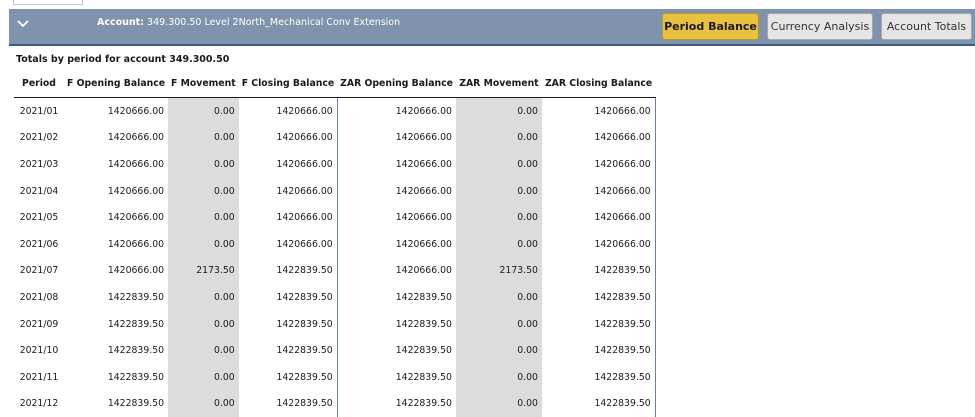 This screenshot has width=975, height=417. Describe the element at coordinates (23, 24) in the screenshot. I see `chevron-down-icon` at that location.